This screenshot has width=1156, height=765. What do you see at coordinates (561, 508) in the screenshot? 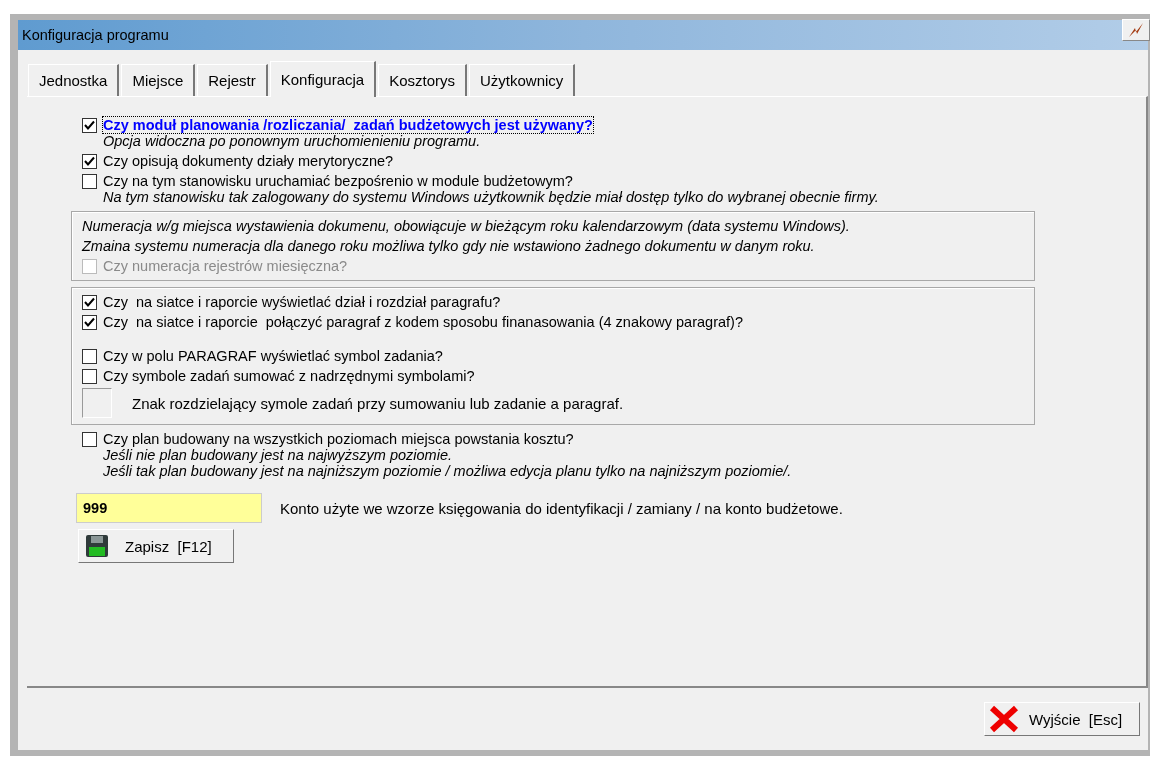
I see `account-label: Konto użyte we wzorze księgowania do identyfikacji / zamiany / na konto budżetowe.` at bounding box center [561, 508].